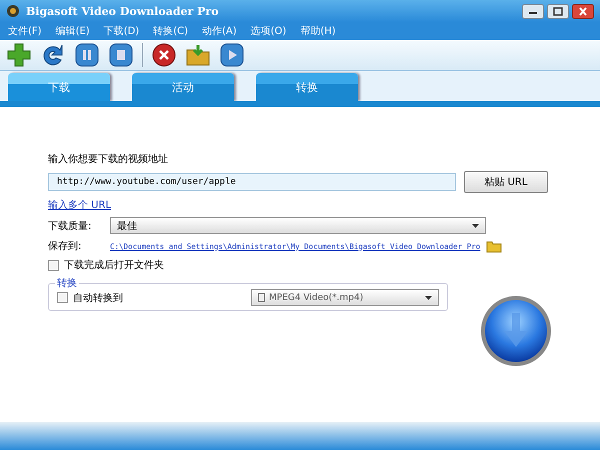 The image size is (600, 450). What do you see at coordinates (65, 246) in the screenshot?
I see `save-to-label: 保存到:` at bounding box center [65, 246].